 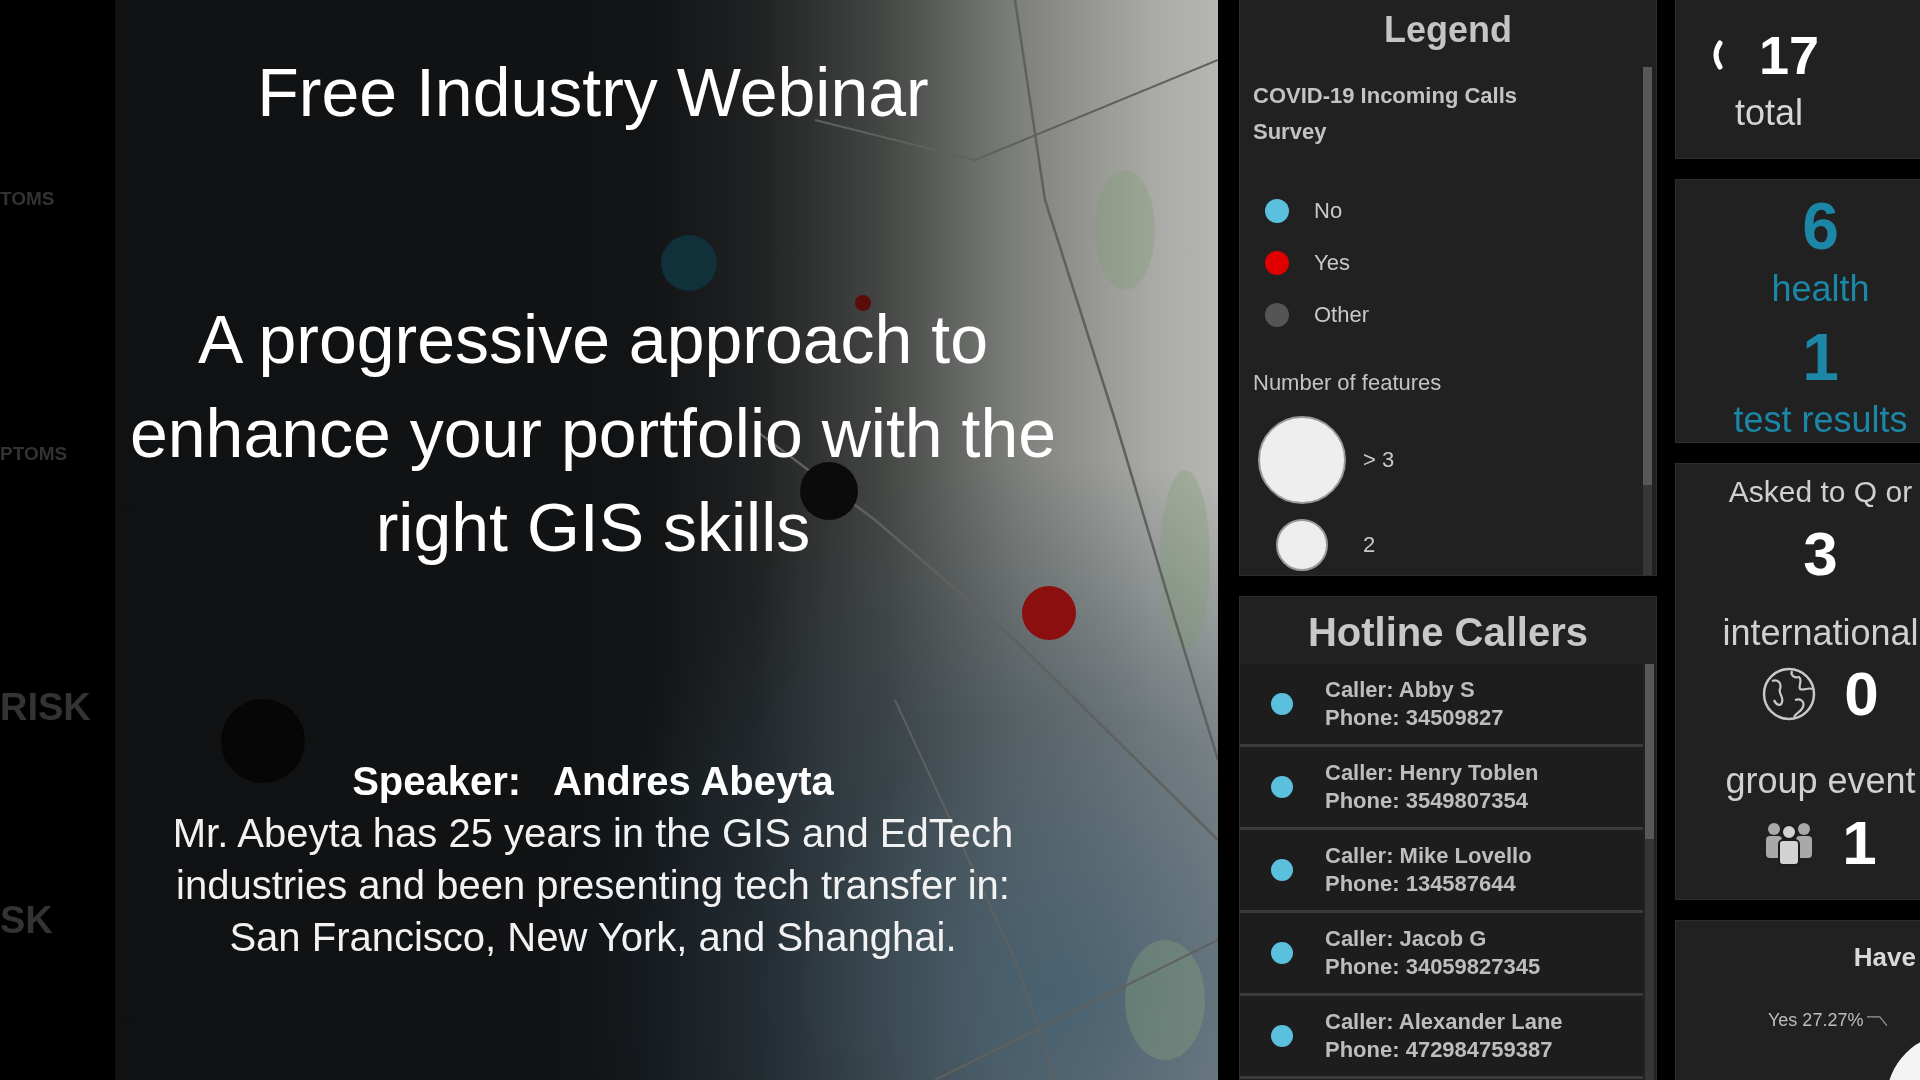 What do you see at coordinates (1386, 114) in the screenshot?
I see `layer-title: COVID-19 Incoming Calls Survey` at bounding box center [1386, 114].